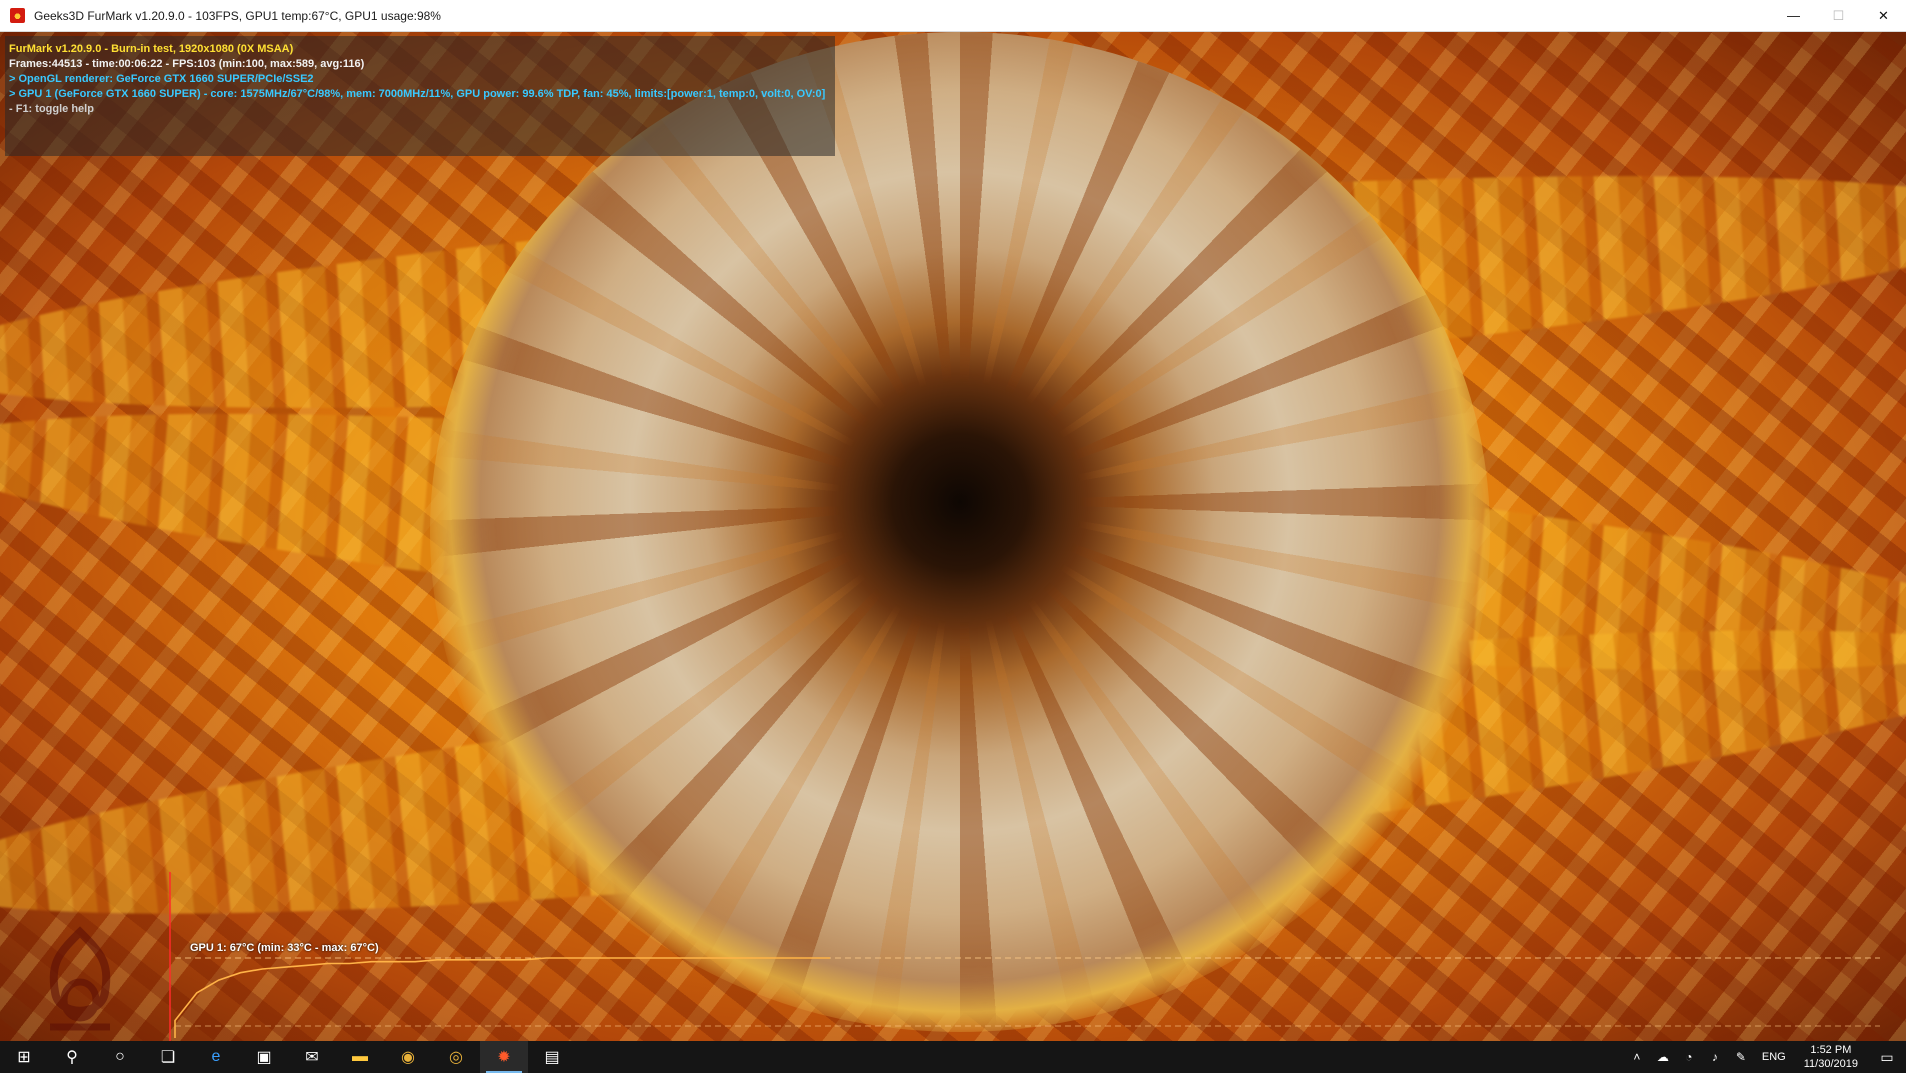  What do you see at coordinates (24, 1057) in the screenshot?
I see `windows-start-icon: ⊞` at bounding box center [24, 1057].